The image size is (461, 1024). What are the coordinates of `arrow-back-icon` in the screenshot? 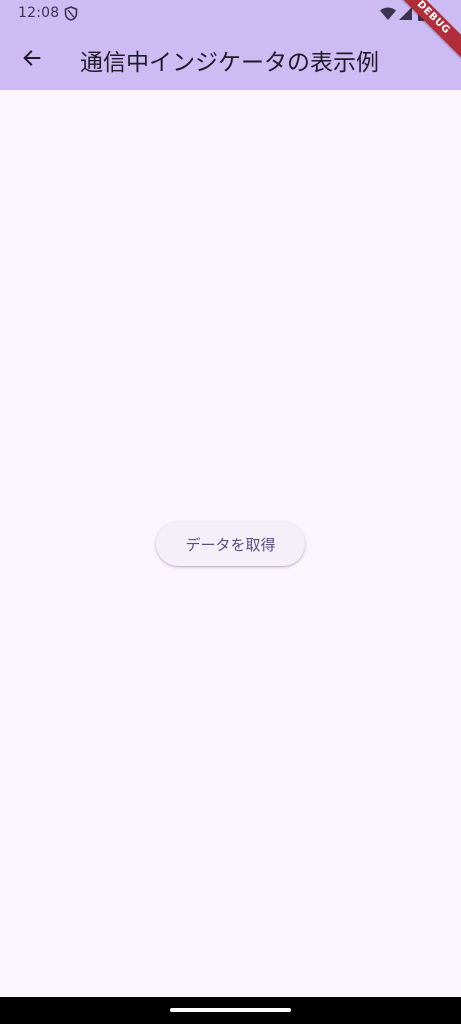 It's located at (32, 58).